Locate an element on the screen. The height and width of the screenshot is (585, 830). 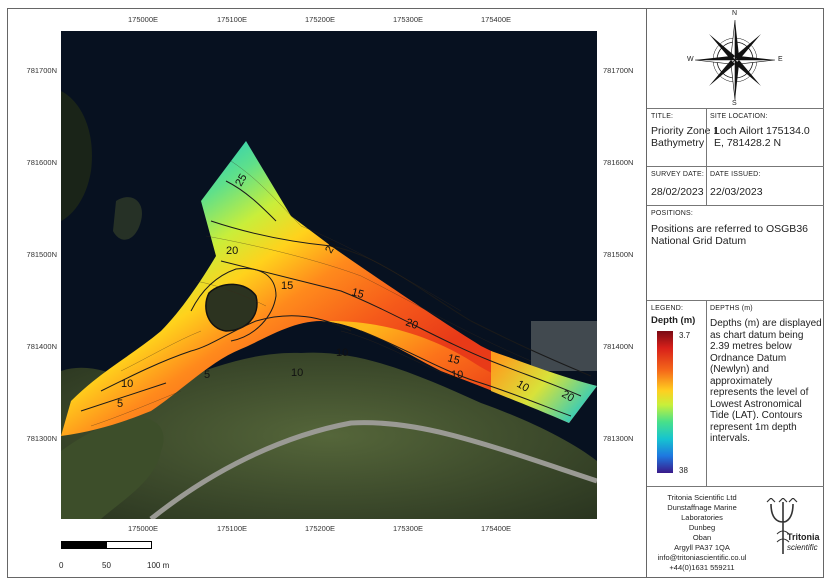
company-logo: Tritonia scientific is located at coordinates (790, 536).